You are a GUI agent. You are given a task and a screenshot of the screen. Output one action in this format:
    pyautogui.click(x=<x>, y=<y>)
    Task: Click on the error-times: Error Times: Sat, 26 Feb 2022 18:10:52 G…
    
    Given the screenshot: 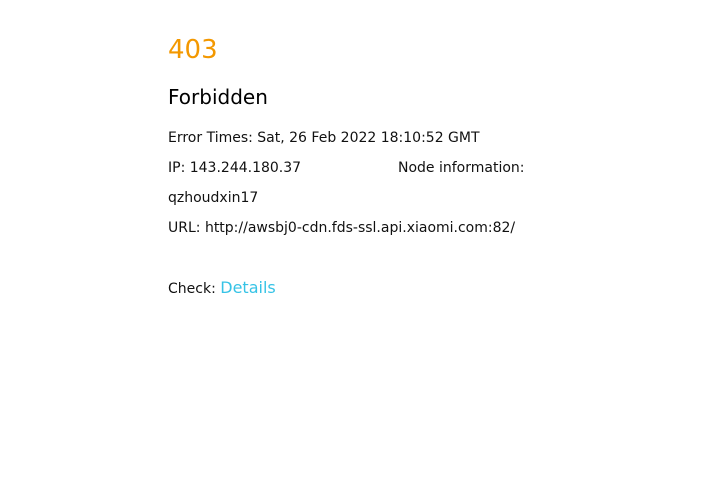 What is the action you would take?
    pyautogui.click(x=324, y=138)
    